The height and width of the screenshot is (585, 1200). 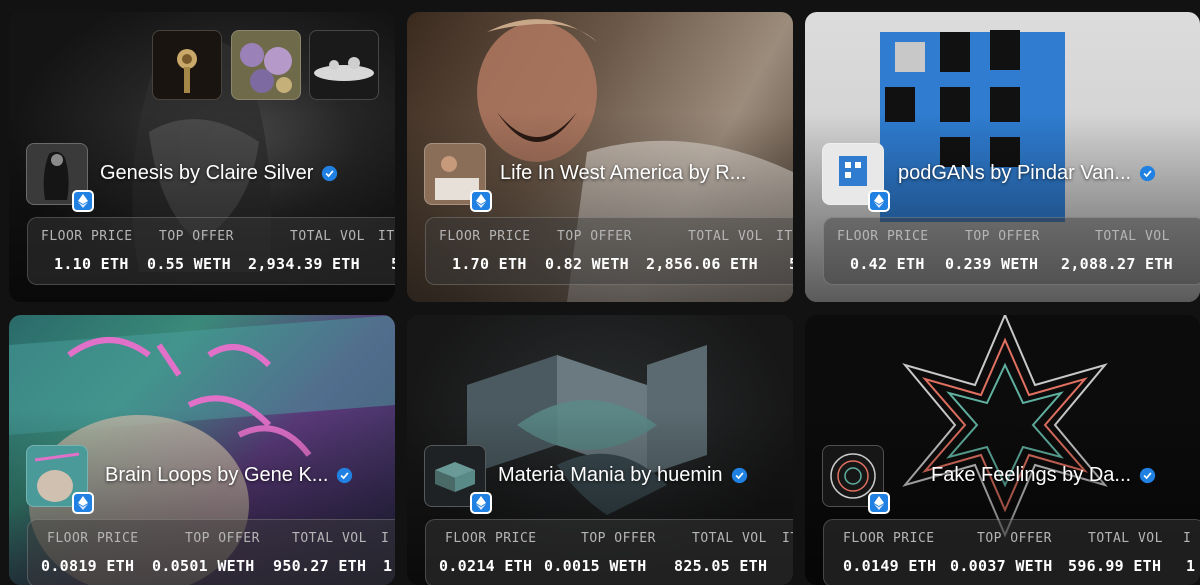 What do you see at coordinates (189, 264) in the screenshot?
I see `top-offer-value: 0.55 WETH` at bounding box center [189, 264].